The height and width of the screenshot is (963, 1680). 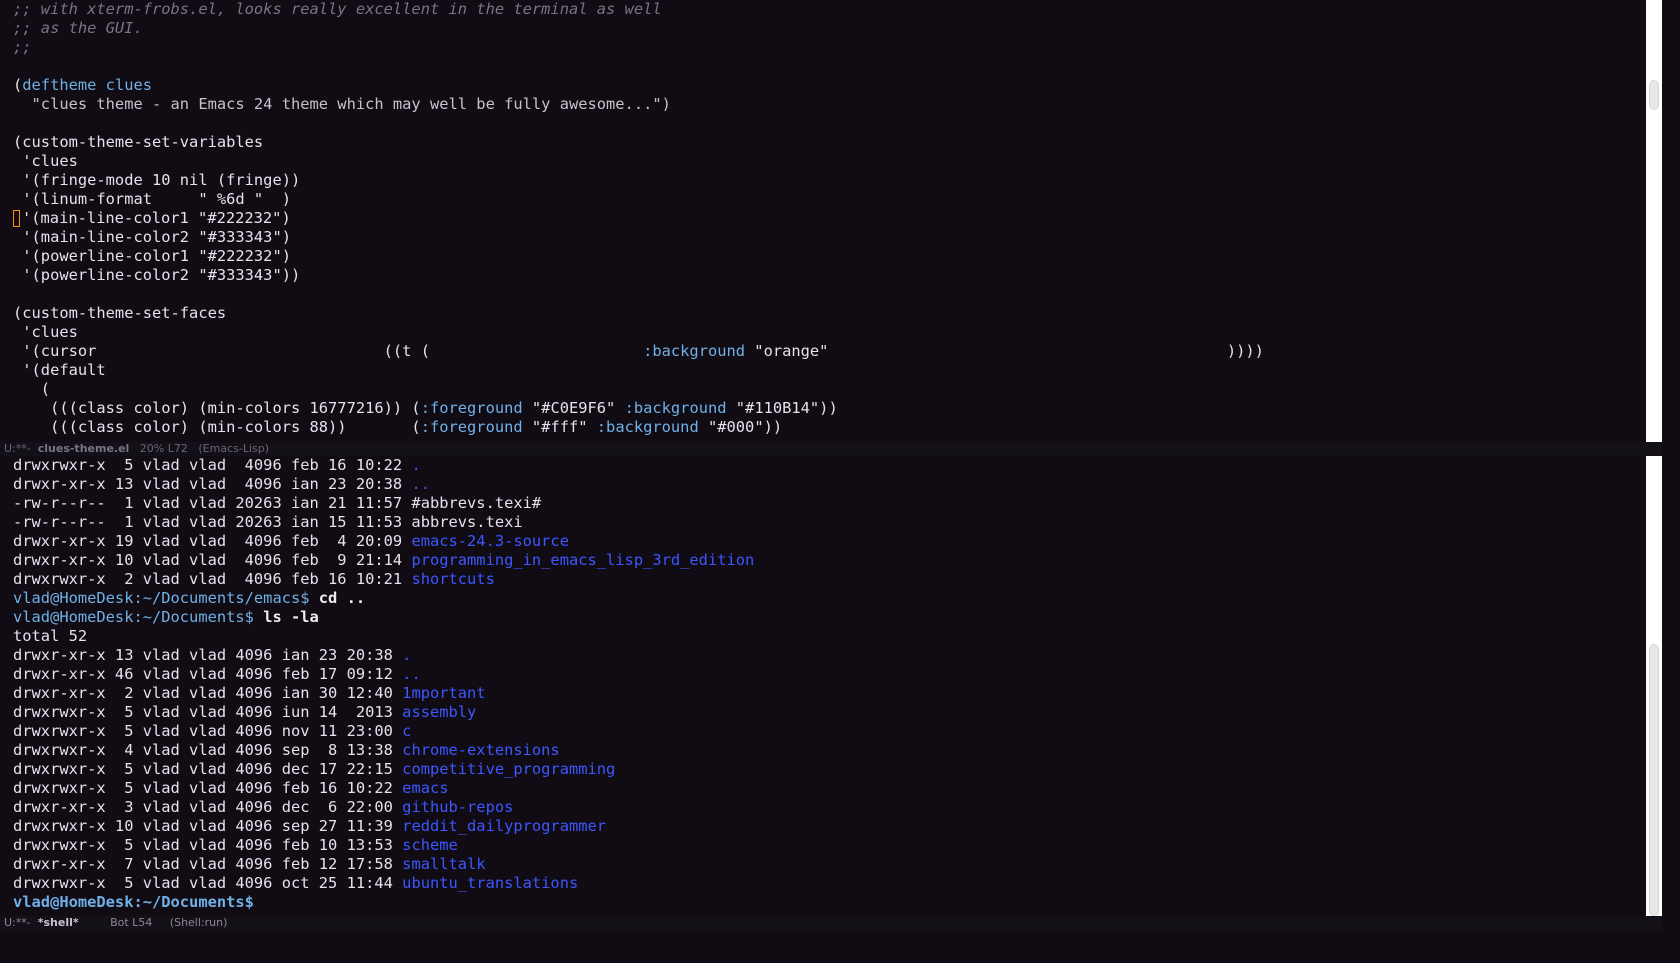 I want to click on text-segment: drwxr-xr-x 3 vlad vlad 4096 dec 6 22:00, so click(x=208, y=807).